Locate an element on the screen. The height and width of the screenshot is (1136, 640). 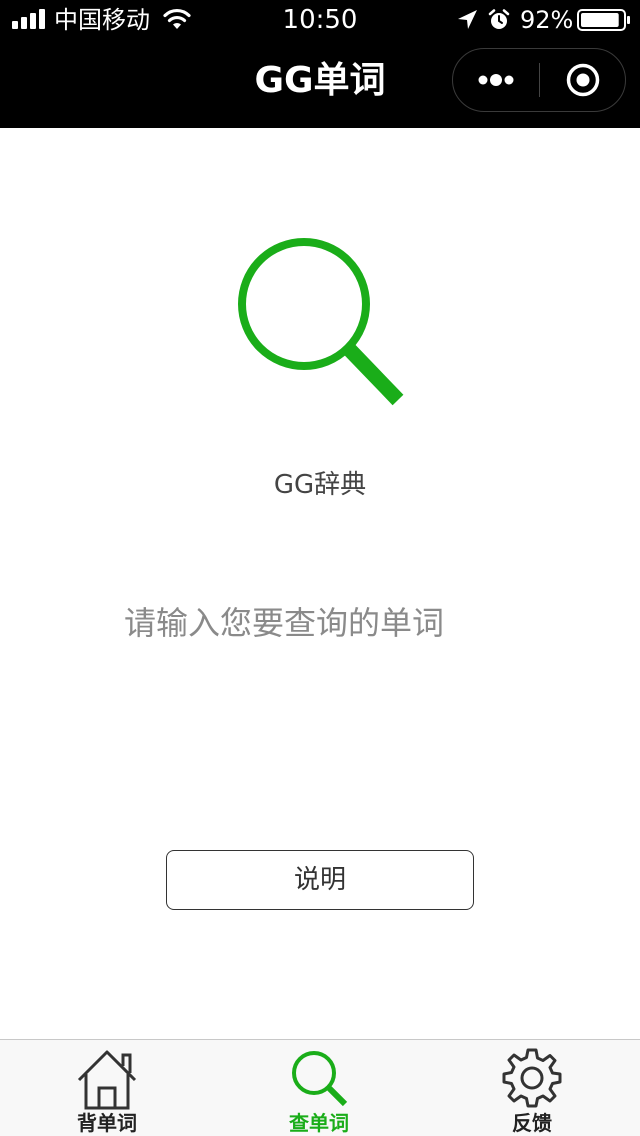
word-search-input is located at coordinates (324, 623).